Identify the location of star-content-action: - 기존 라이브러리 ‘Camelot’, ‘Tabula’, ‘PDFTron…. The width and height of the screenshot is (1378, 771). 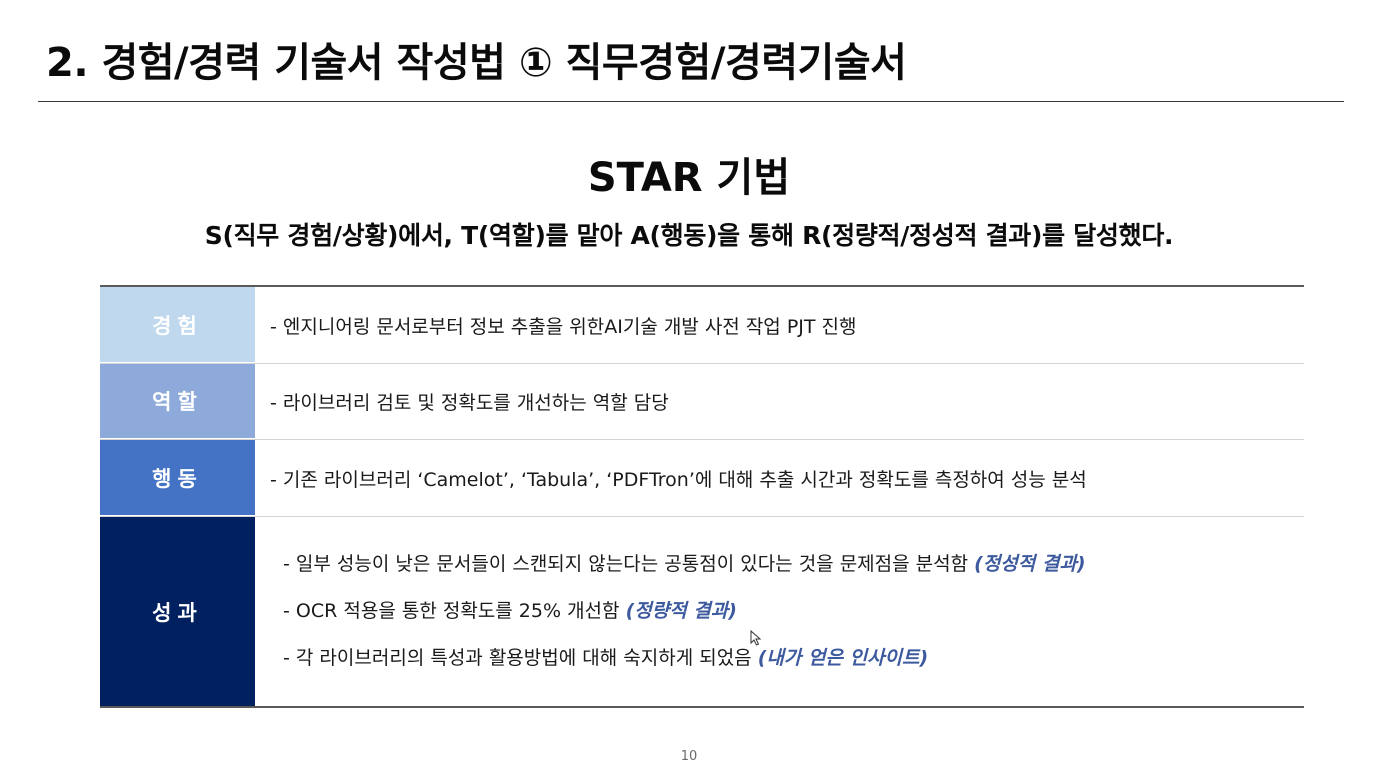
(779, 478).